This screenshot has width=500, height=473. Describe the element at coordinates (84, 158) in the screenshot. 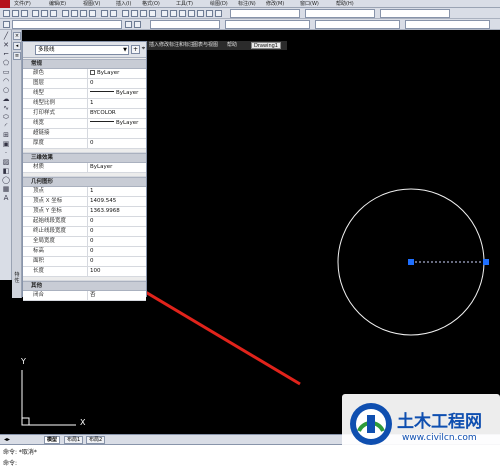

I see `section-3d-effects: 三维效果` at that location.